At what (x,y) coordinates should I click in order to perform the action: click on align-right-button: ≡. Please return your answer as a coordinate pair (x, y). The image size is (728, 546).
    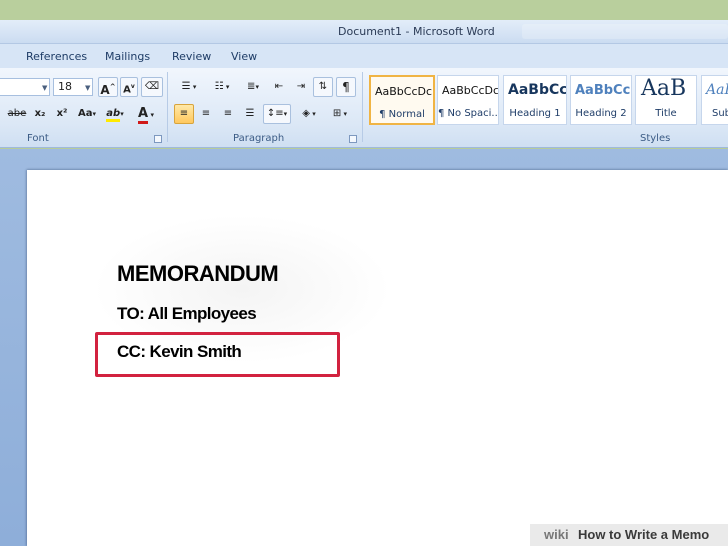
    Looking at the image, I should click on (228, 114).